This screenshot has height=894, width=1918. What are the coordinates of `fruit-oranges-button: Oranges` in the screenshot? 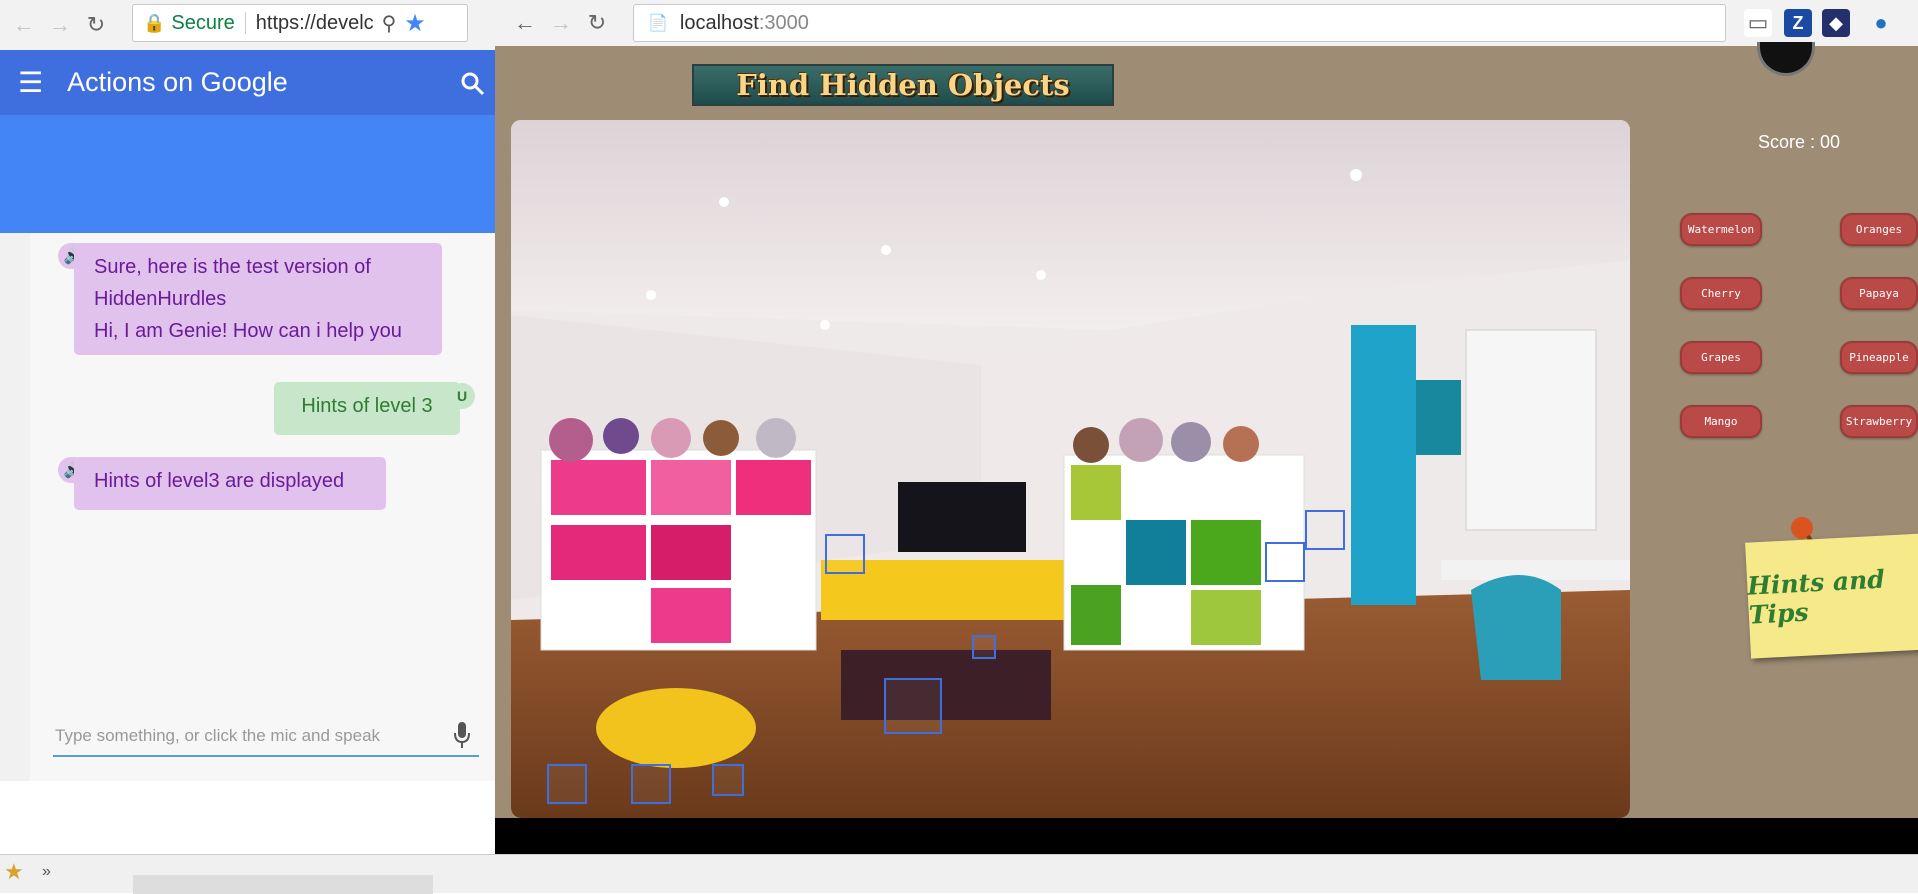 It's located at (1879, 229).